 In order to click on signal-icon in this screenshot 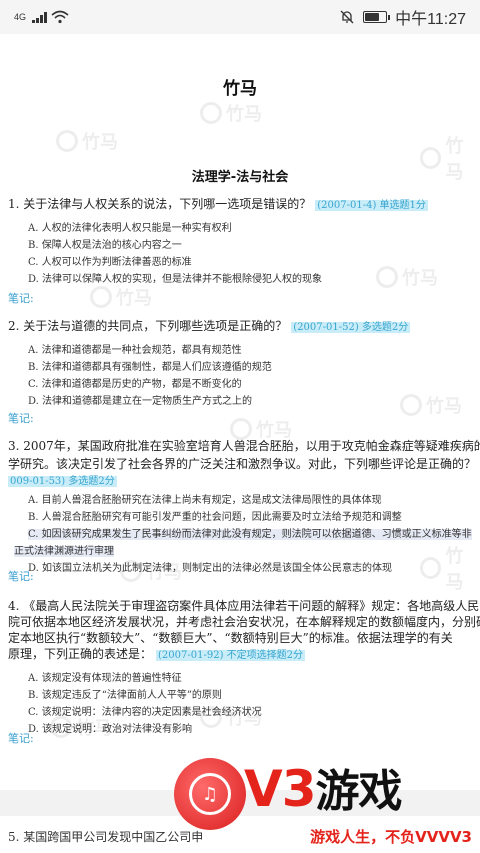, I will do `click(40, 17)`.